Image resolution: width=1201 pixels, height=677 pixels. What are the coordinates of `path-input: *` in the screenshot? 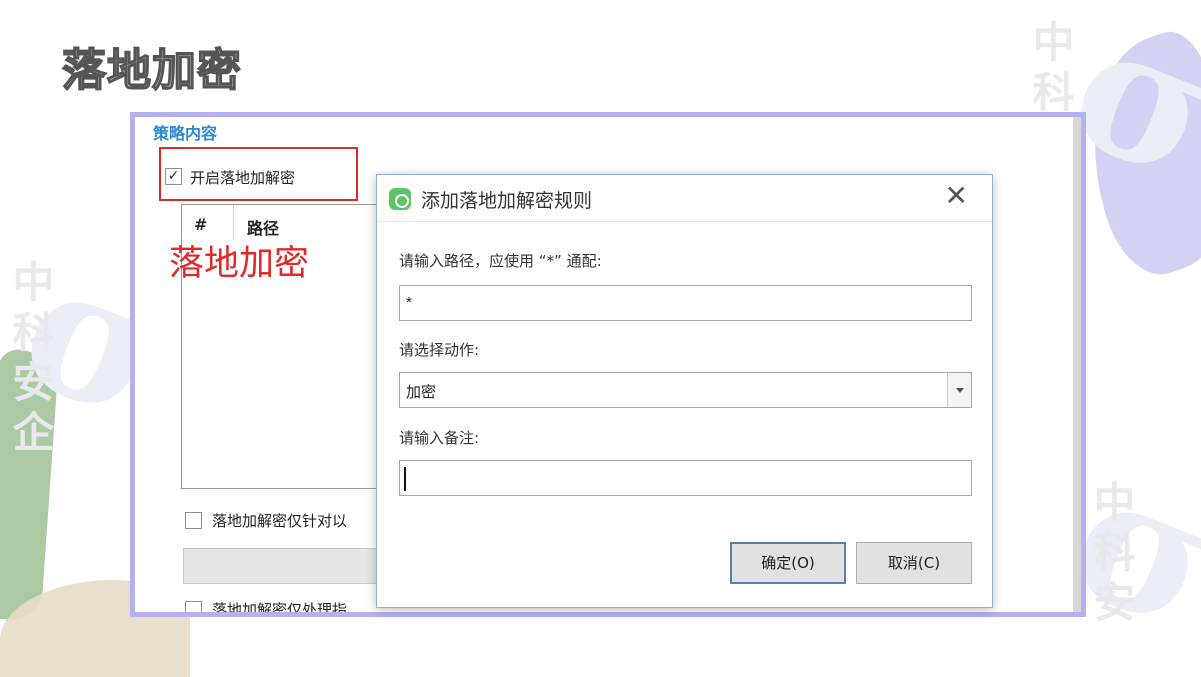 It's located at (685, 303).